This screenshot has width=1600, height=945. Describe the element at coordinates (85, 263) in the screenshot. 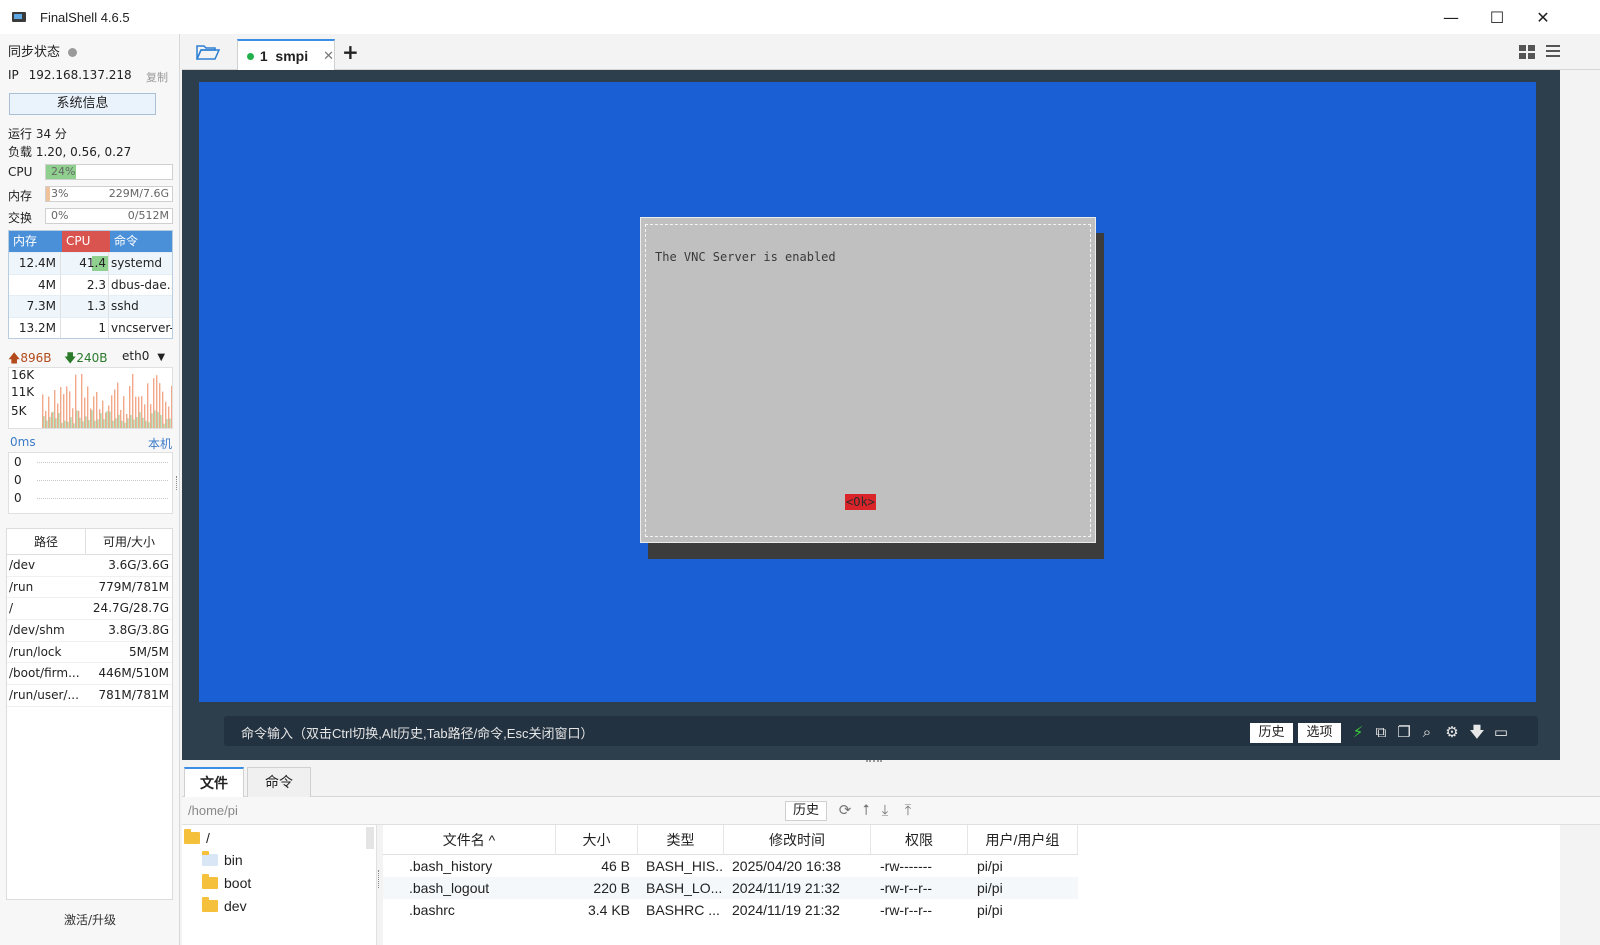

I see `process-cpu: 41.4` at that location.